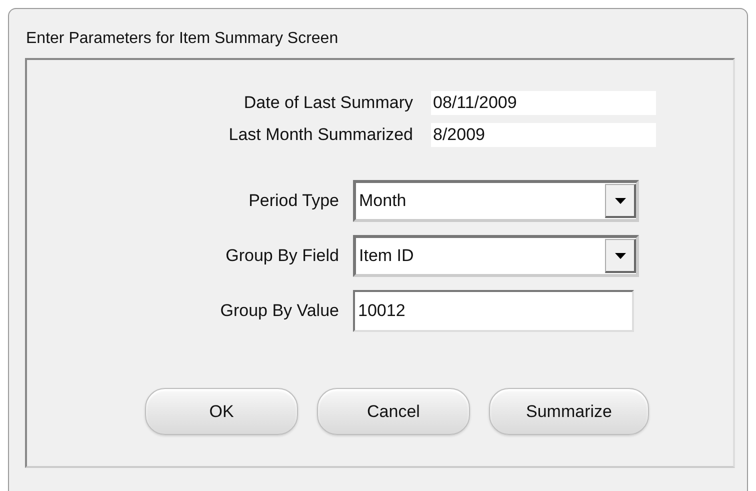 This screenshot has height=491, width=756. I want to click on field-label: Last Month Summarized, so click(320, 135).